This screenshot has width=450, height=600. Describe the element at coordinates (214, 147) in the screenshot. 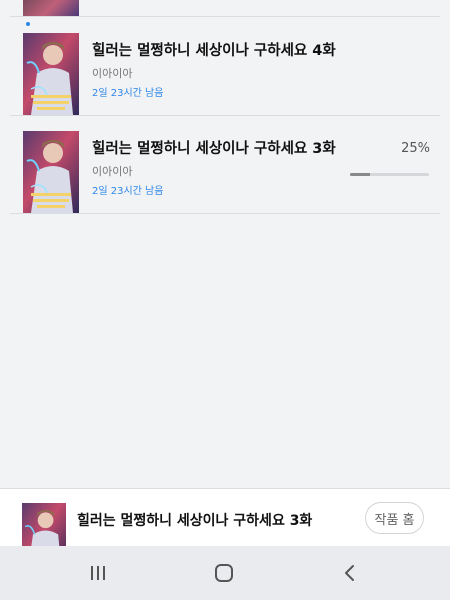

I see `episode-title: 힐러는 멀쩡하니 세상이나 구하세요 3화` at that location.